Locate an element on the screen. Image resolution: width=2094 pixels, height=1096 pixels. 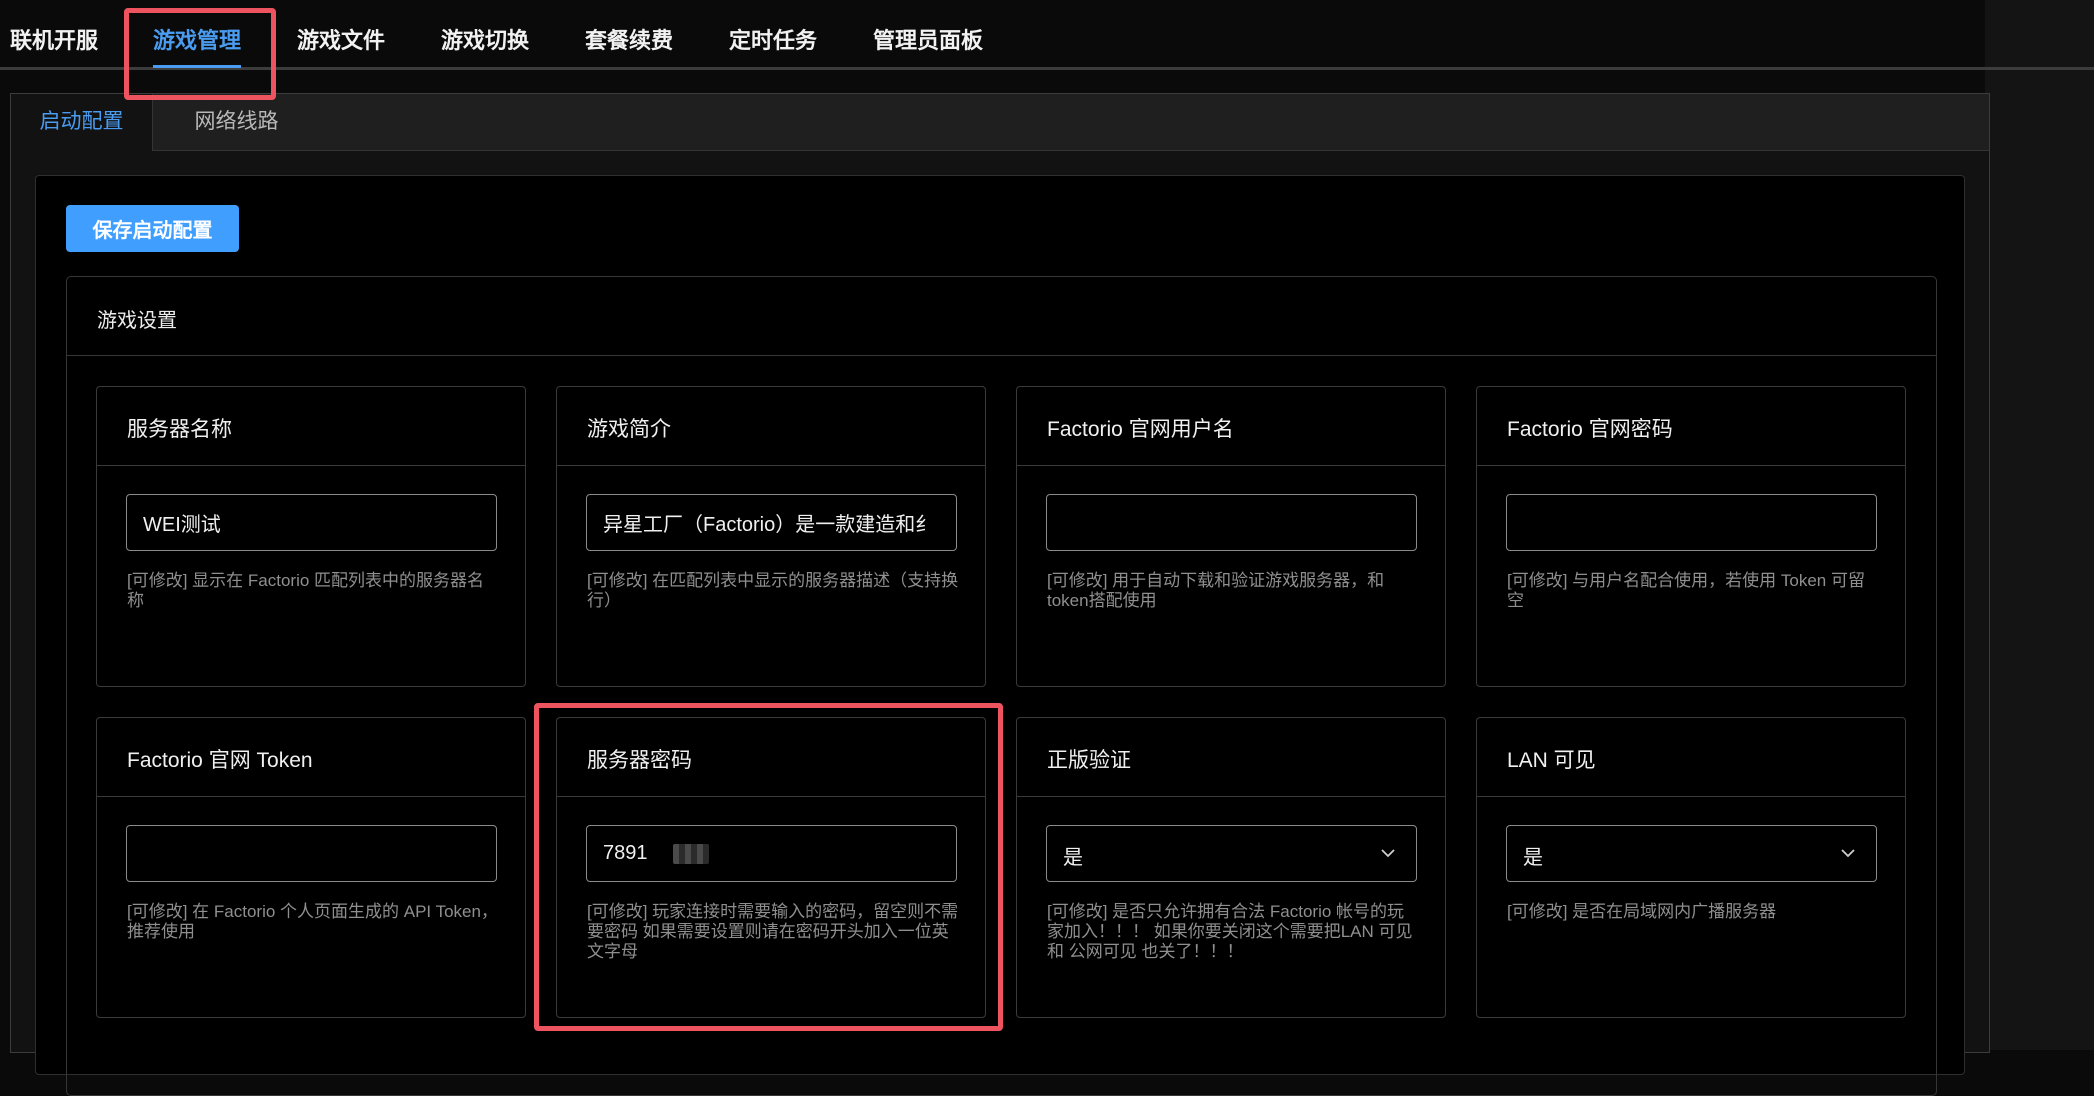
section-title: 游戏设置 is located at coordinates (137, 321).